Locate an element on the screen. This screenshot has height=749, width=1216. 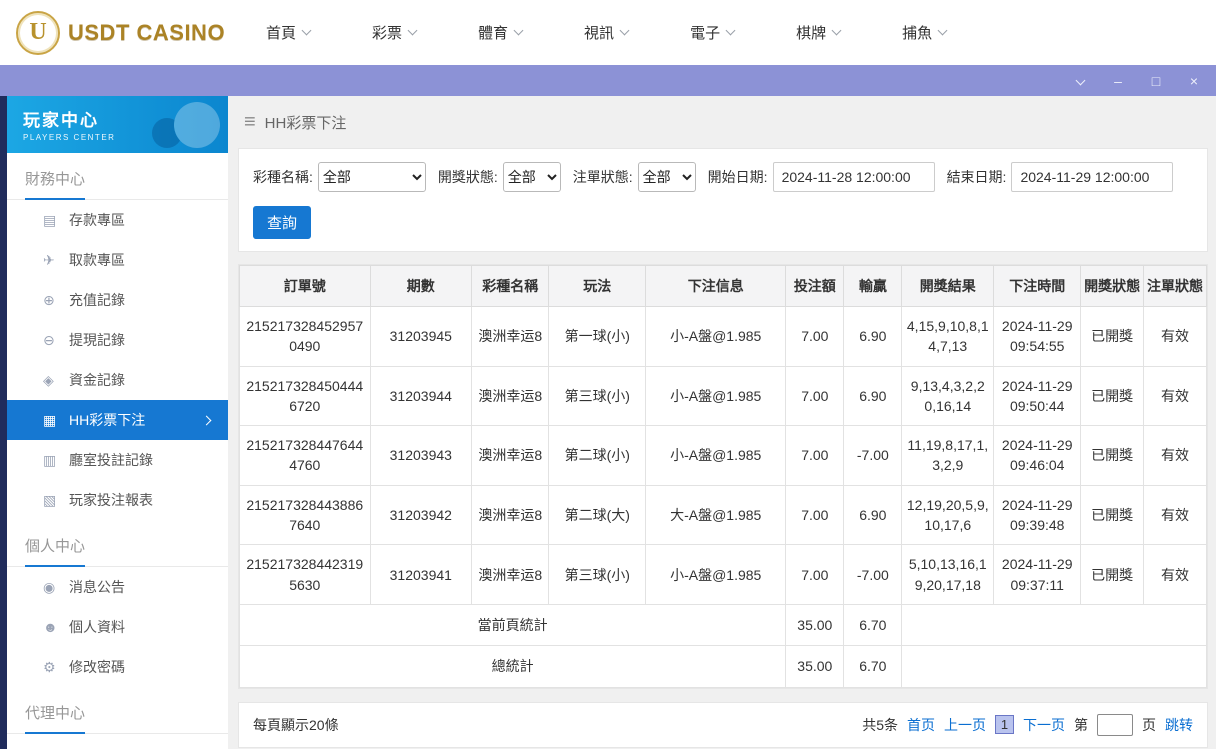
sidebar-item-announcements: ◉ 消息公告 is located at coordinates (117, 587).